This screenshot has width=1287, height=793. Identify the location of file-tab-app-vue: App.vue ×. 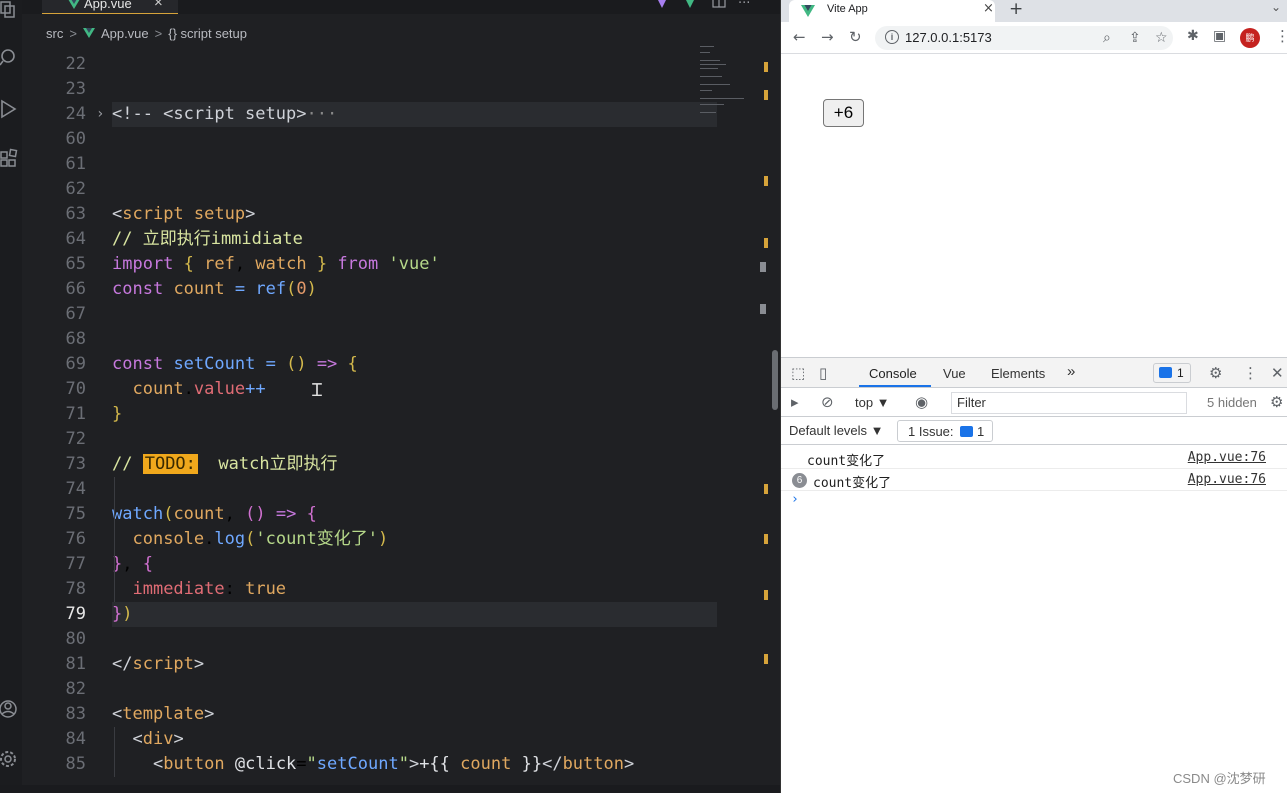
(110, 7).